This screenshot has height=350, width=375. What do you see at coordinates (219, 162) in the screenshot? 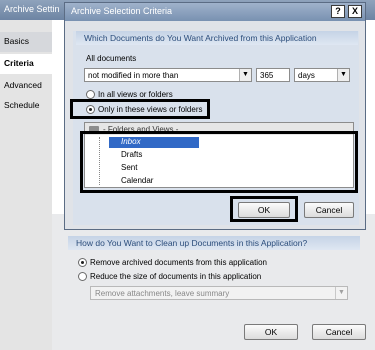
I see `highlight-folders-list` at bounding box center [219, 162].